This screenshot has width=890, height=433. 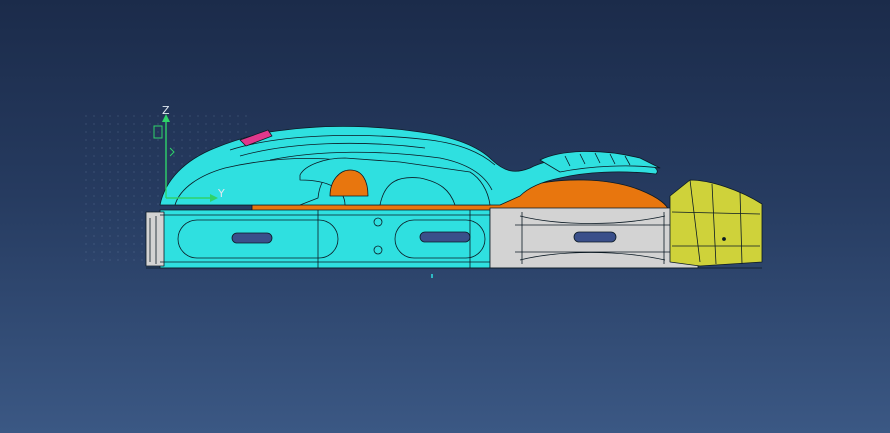 I want to click on slot-center, so click(x=445, y=237).